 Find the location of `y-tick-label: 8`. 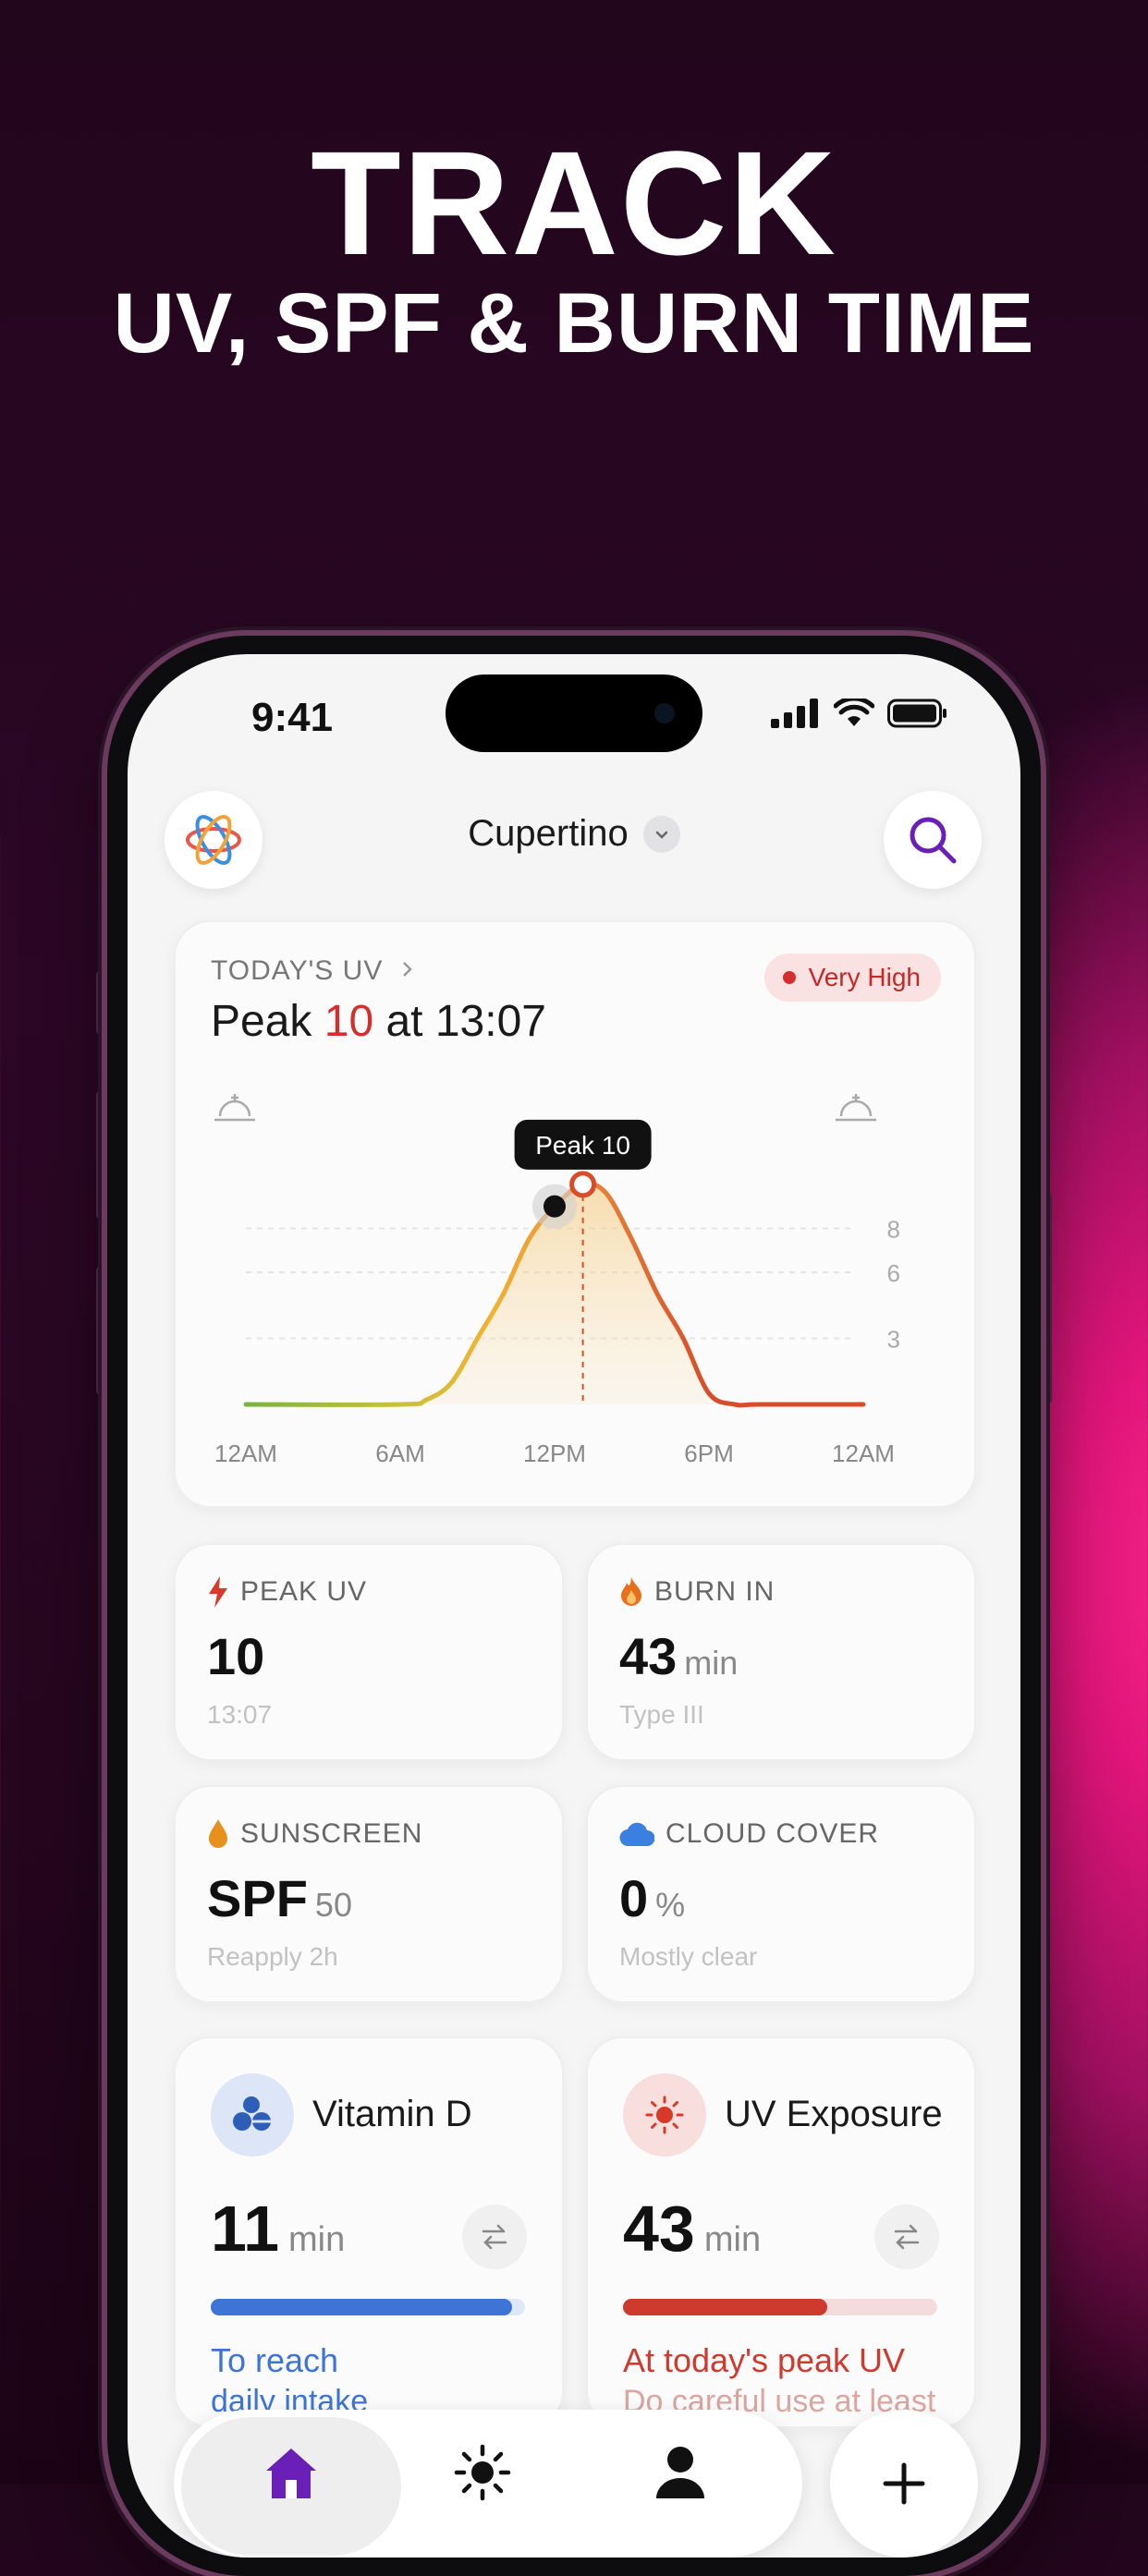

y-tick-label: 8 is located at coordinates (893, 1229).